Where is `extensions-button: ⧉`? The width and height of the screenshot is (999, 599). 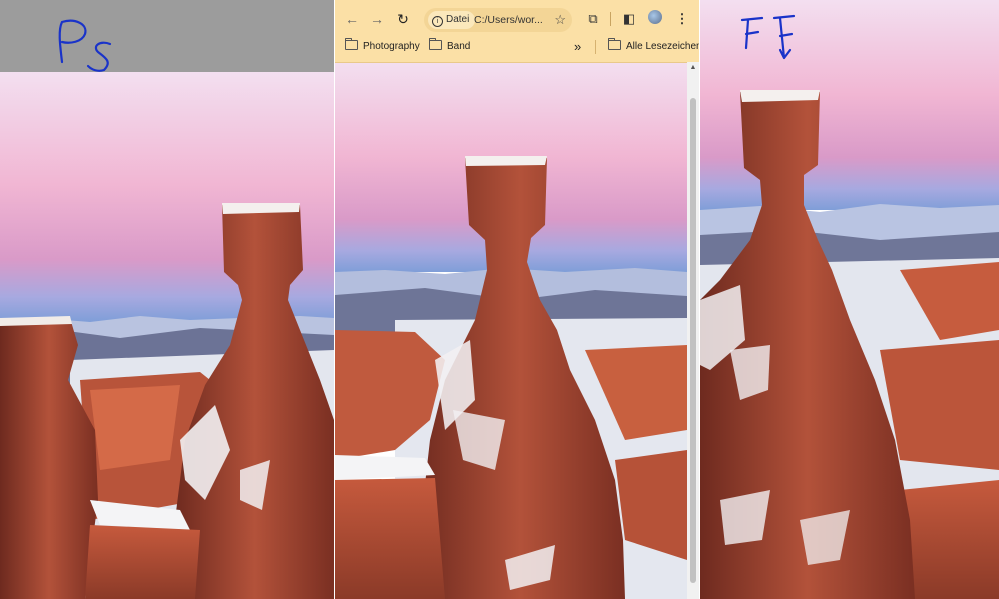 extensions-button: ⧉ is located at coordinates (593, 19).